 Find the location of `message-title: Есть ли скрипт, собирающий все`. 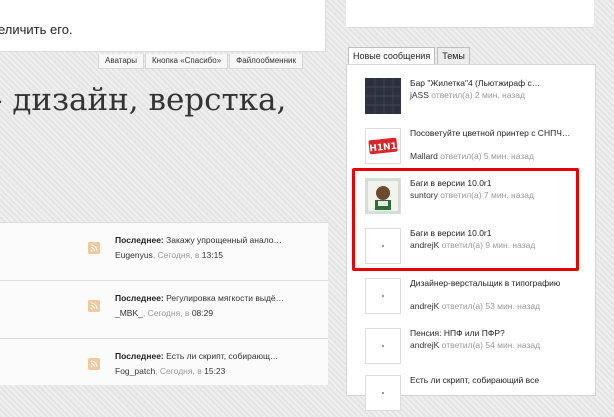

message-title: Есть ли скрипт, собирающий все is located at coordinates (500, 380).